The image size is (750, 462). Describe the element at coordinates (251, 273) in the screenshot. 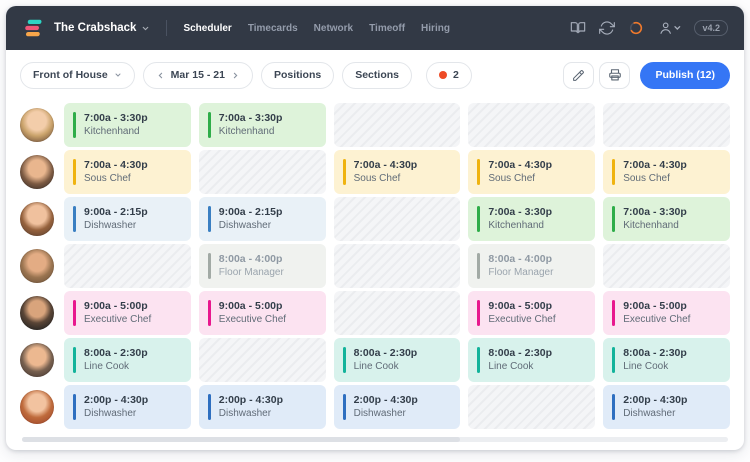

I see `shift-role: Floor Manager` at that location.